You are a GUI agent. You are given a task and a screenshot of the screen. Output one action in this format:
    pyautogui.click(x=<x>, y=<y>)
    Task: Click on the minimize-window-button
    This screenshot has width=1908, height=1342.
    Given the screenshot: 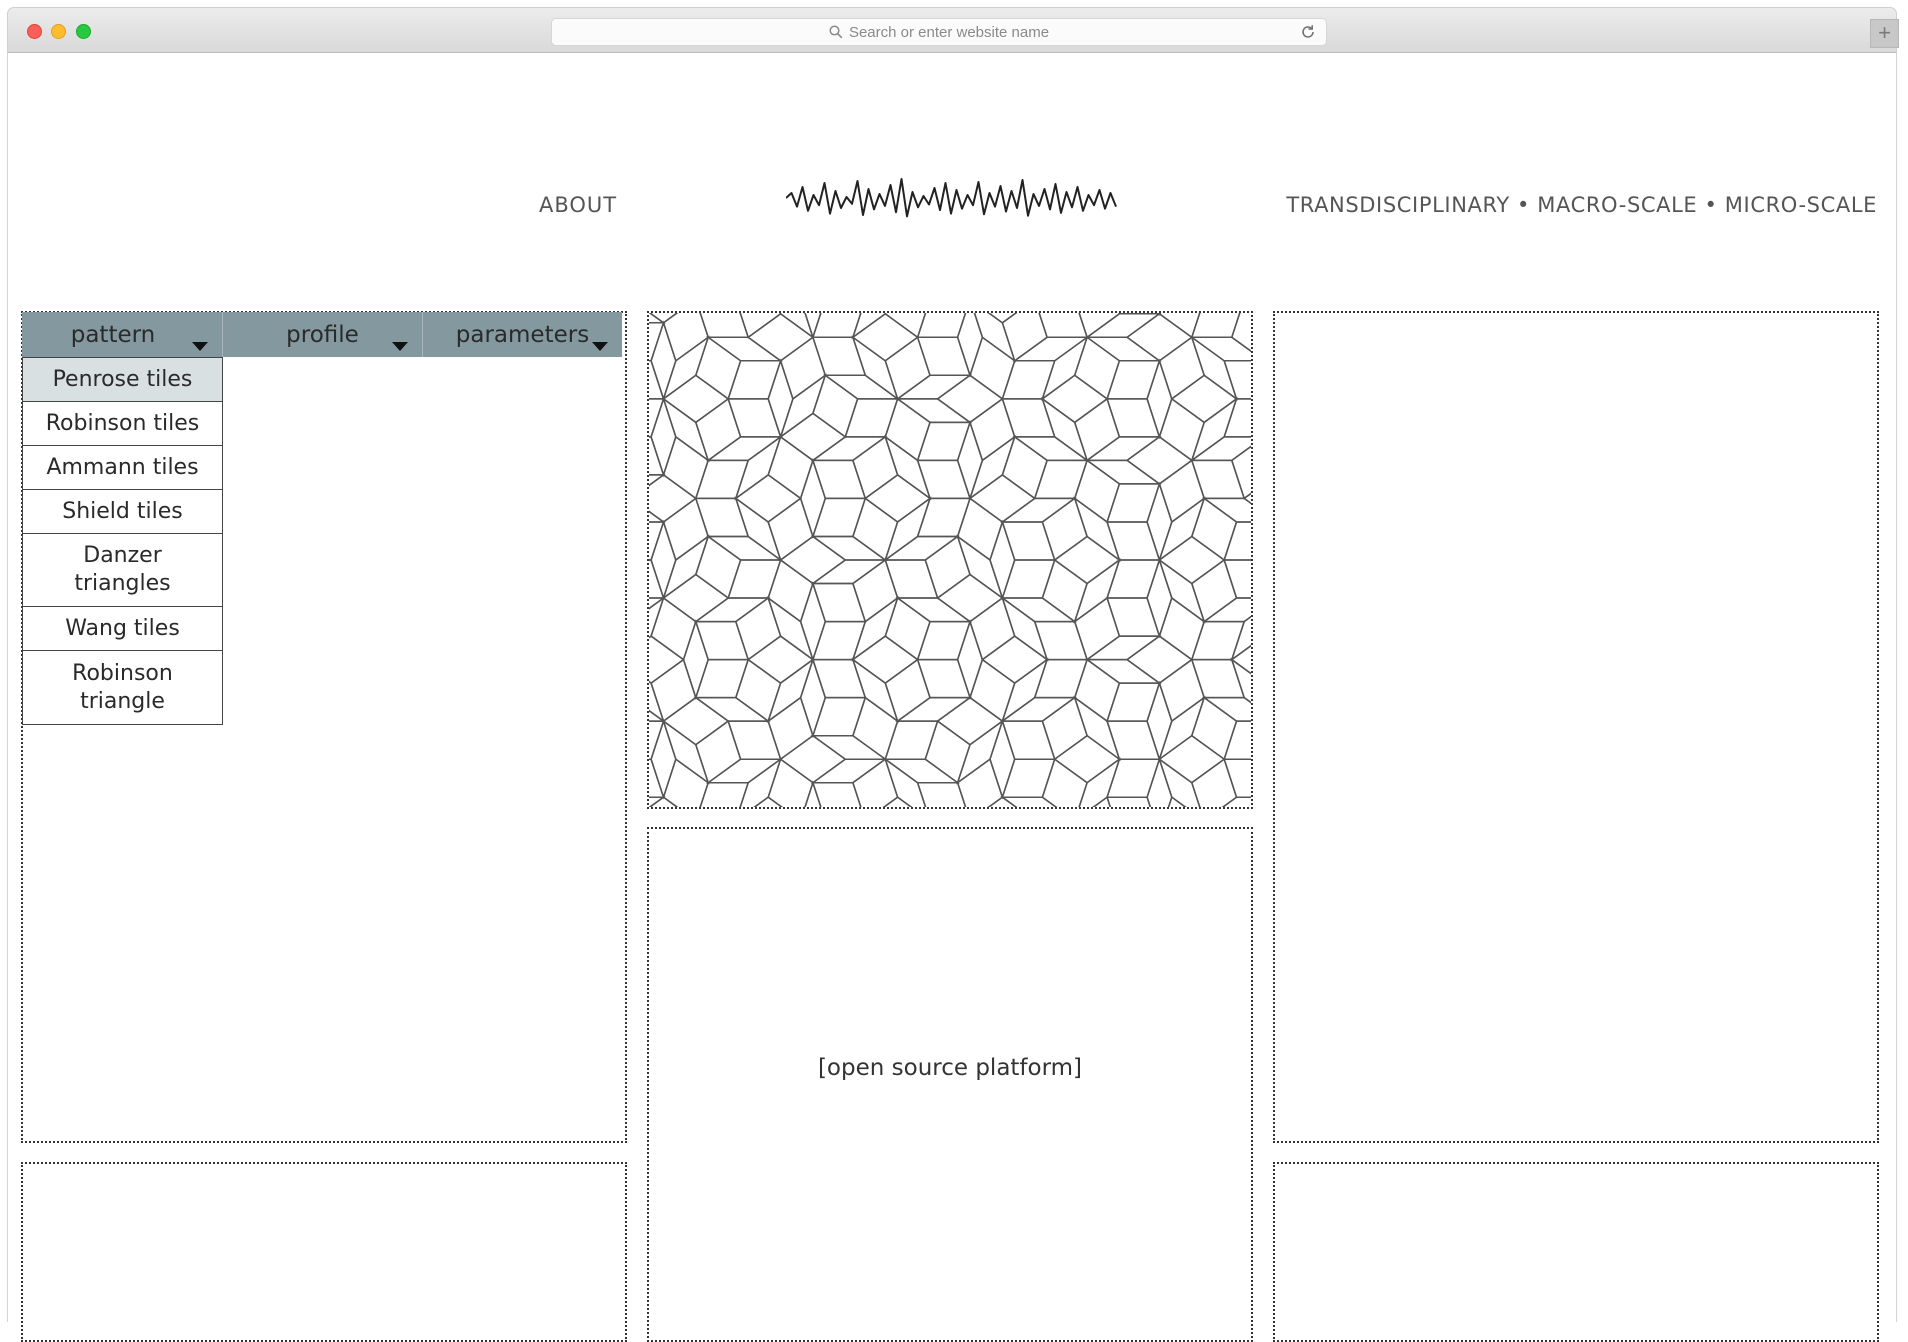 What is the action you would take?
    pyautogui.click(x=58, y=31)
    